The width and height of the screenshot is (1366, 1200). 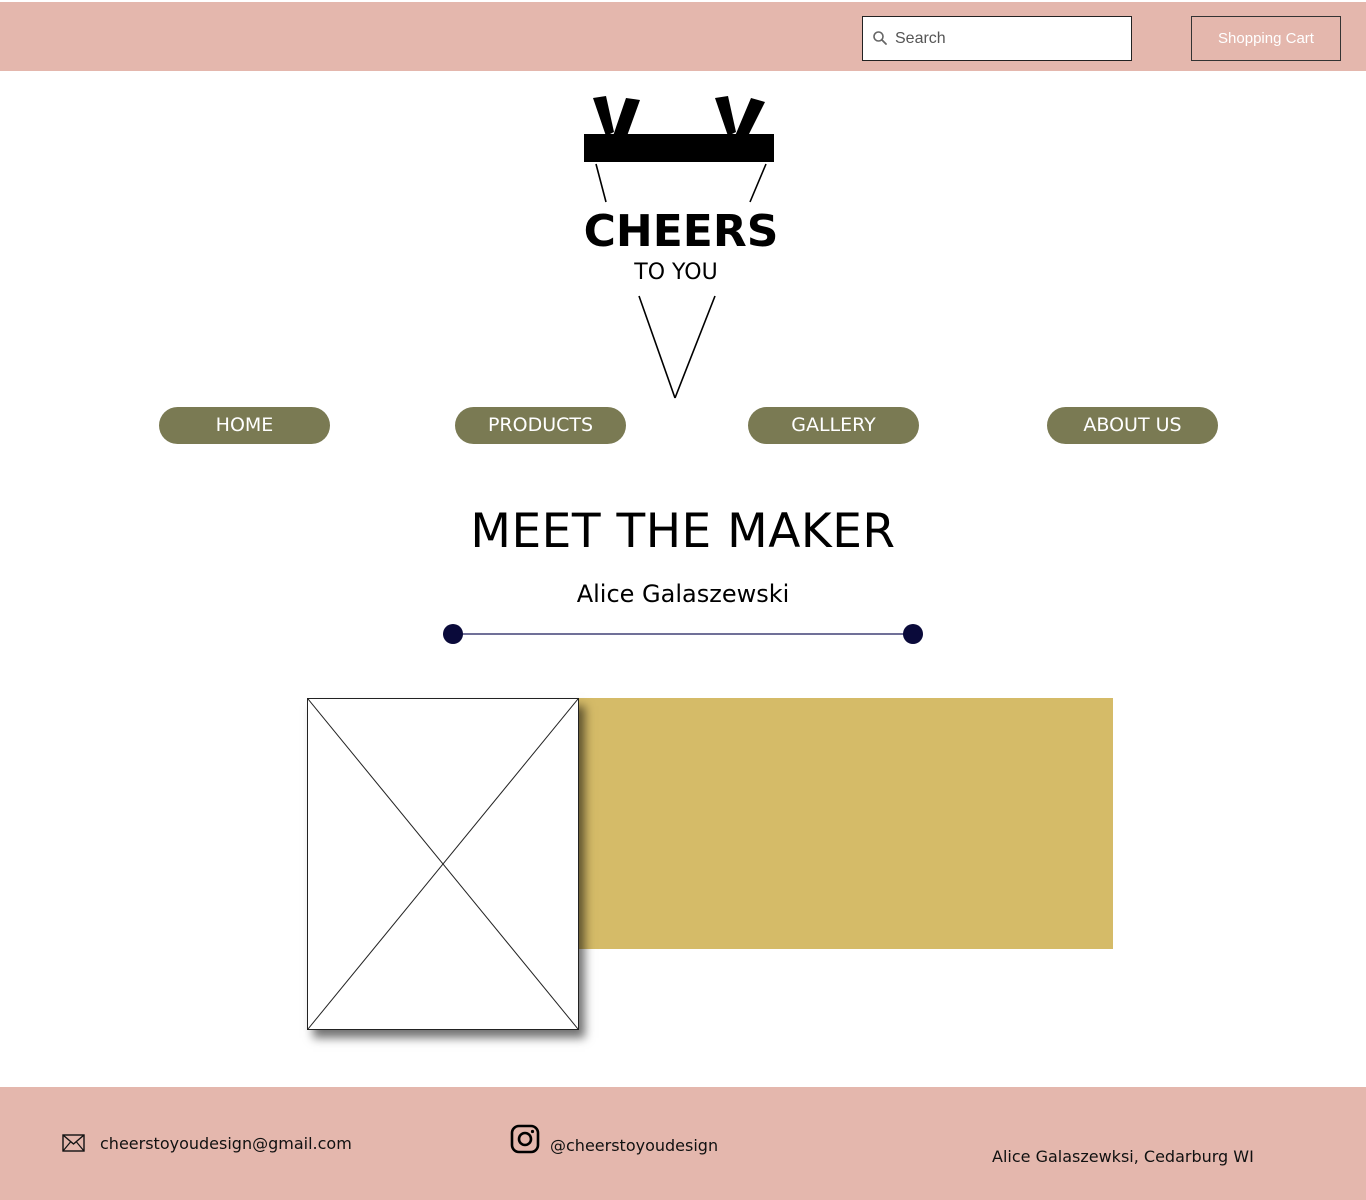 I want to click on logo-brand-text: CHEERS, so click(x=681, y=231).